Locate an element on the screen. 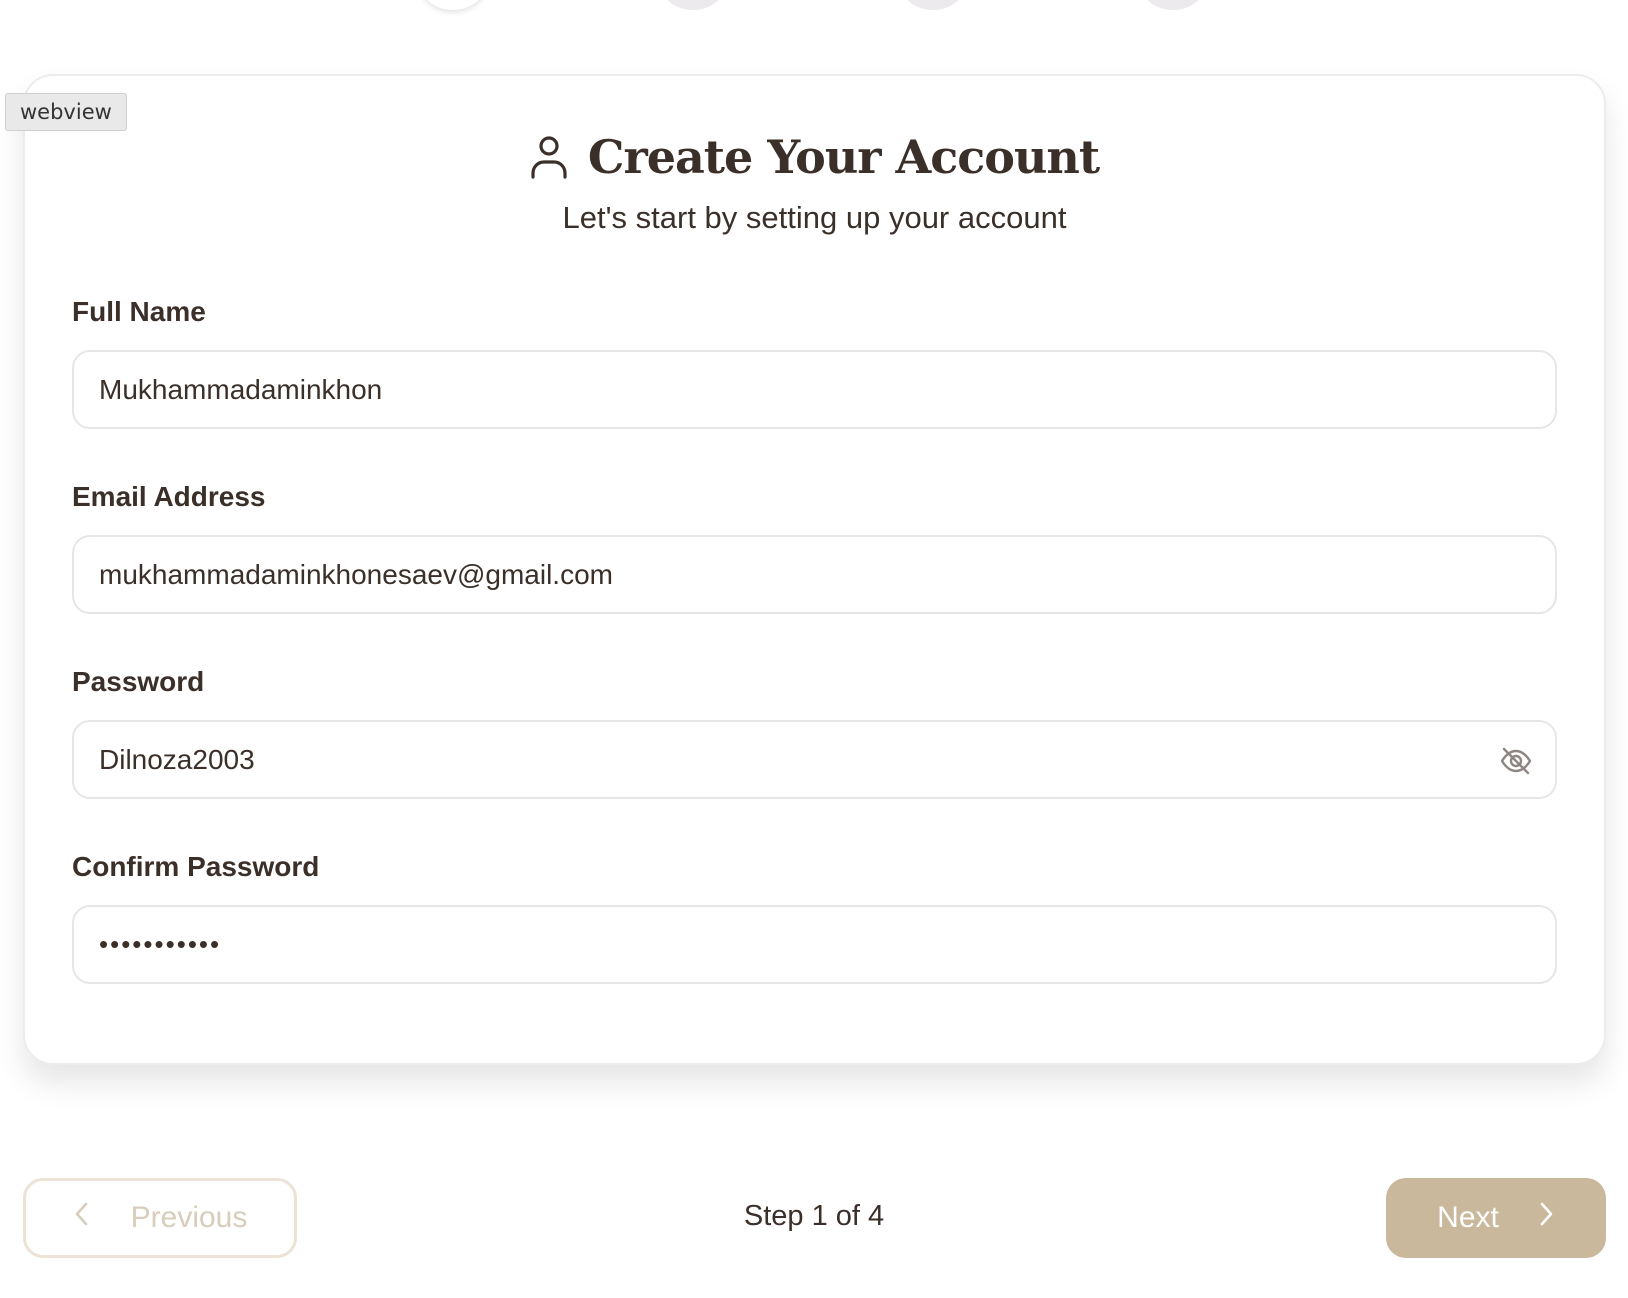 This screenshot has height=1298, width=1628. eye-off-icon is located at coordinates (1516, 764).